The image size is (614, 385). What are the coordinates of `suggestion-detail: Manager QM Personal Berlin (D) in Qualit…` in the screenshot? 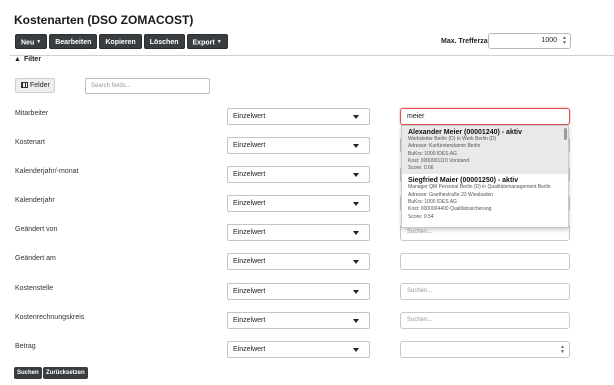 It's located at (479, 187).